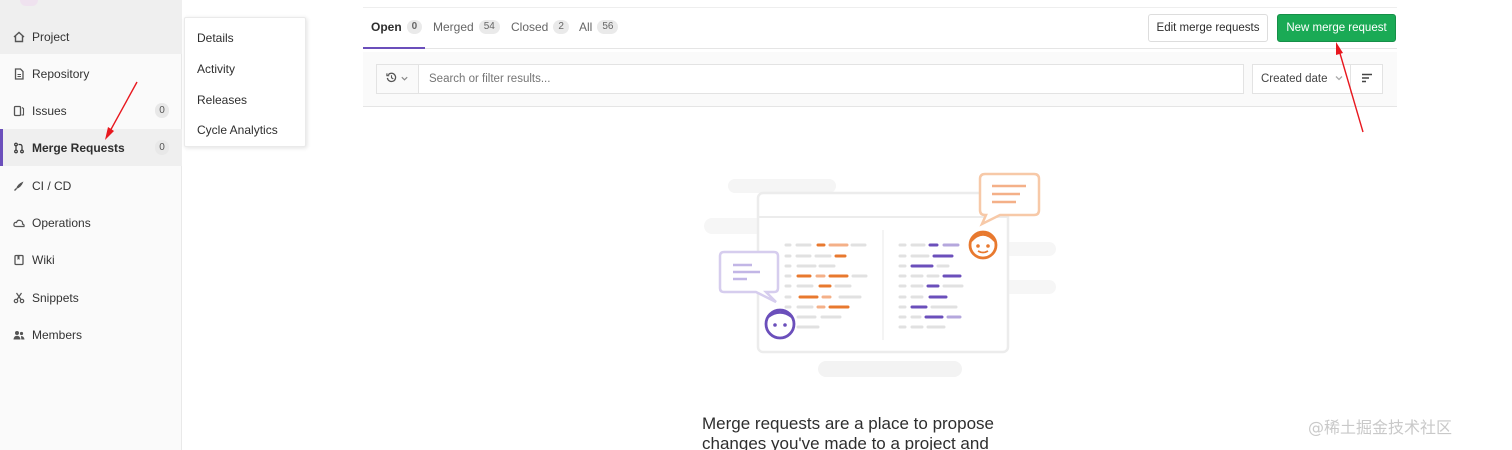  Describe the element at coordinates (78, 147) in the screenshot. I see `sidebar-item-label: Merge Requests` at that location.